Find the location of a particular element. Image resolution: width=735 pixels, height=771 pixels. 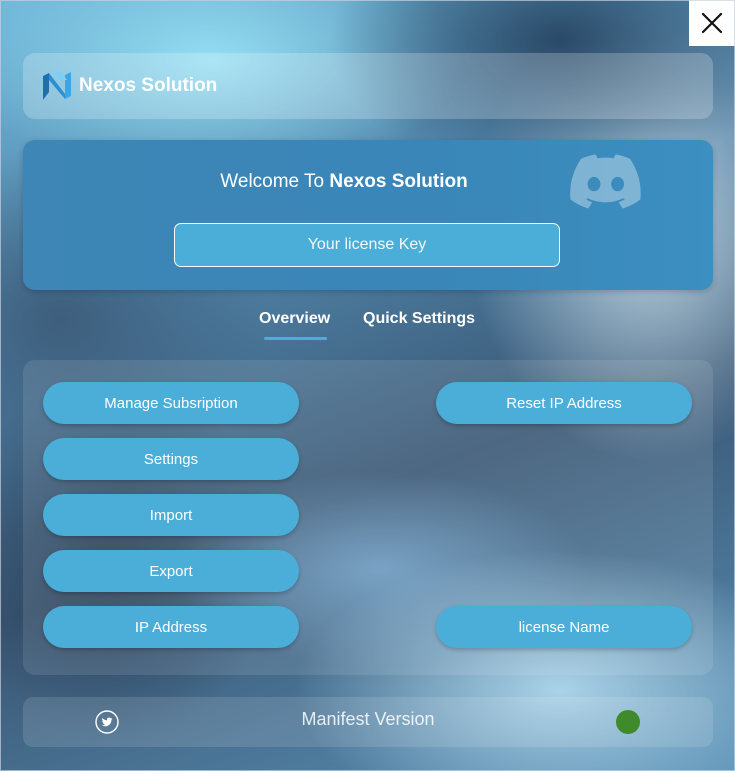

discord-icon is located at coordinates (606, 182).